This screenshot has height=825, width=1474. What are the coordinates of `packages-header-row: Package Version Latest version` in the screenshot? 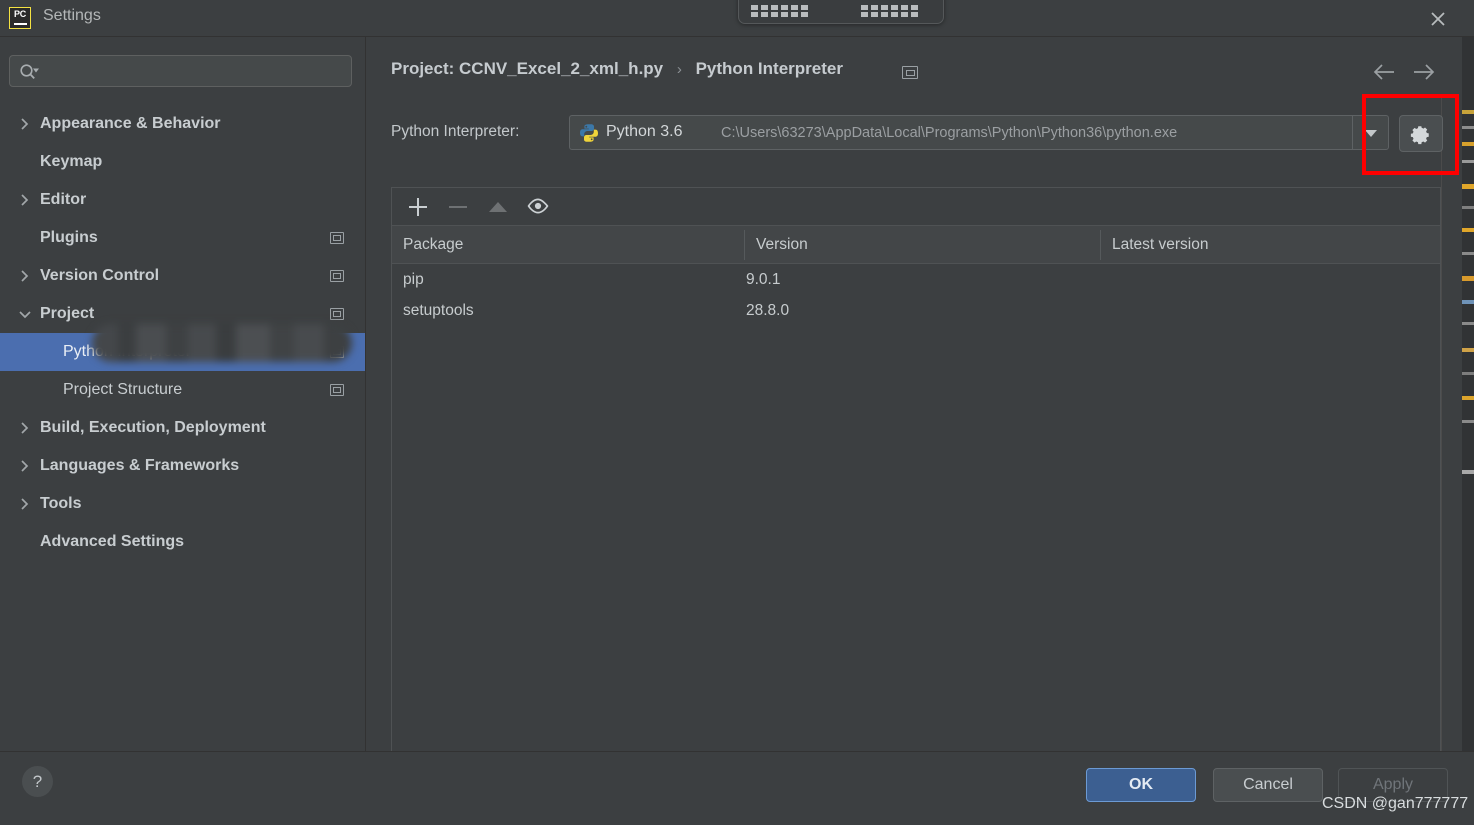 It's located at (916, 245).